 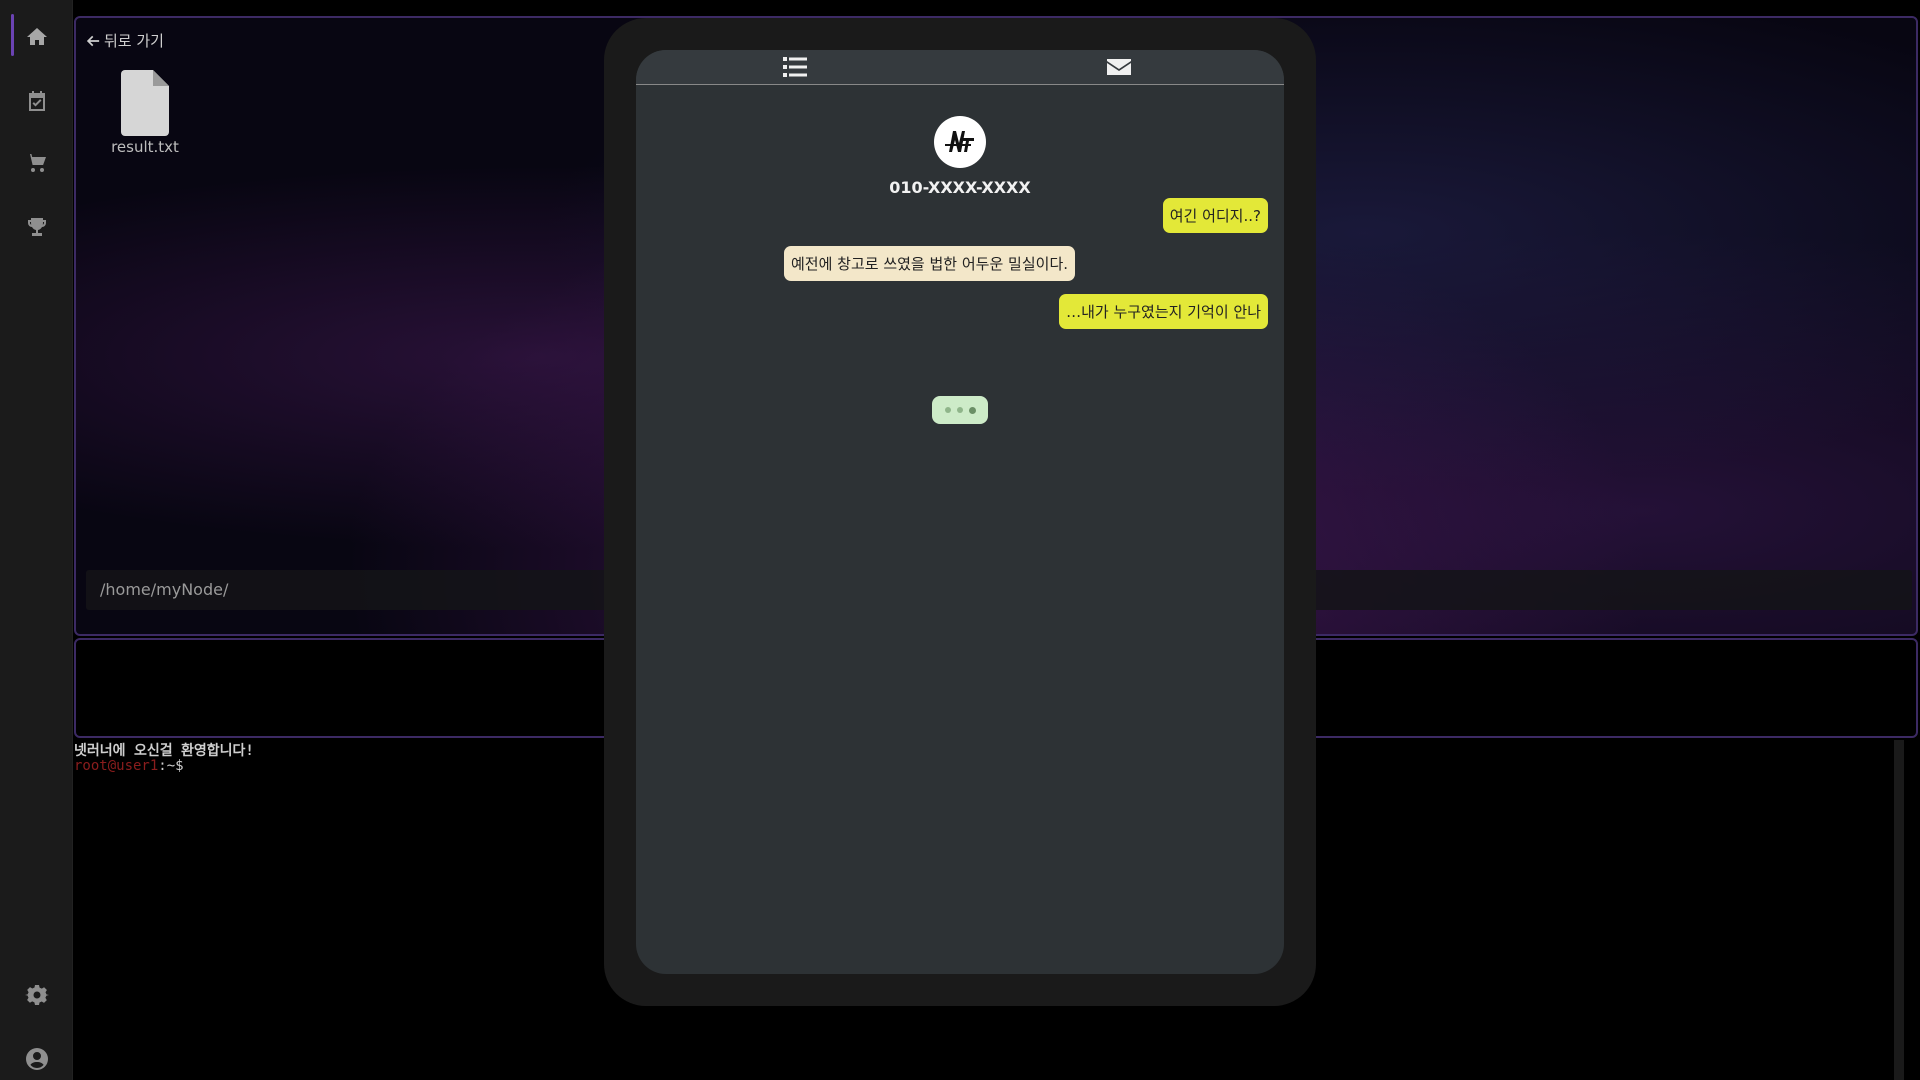 I want to click on contact-avatar, so click(x=960, y=142).